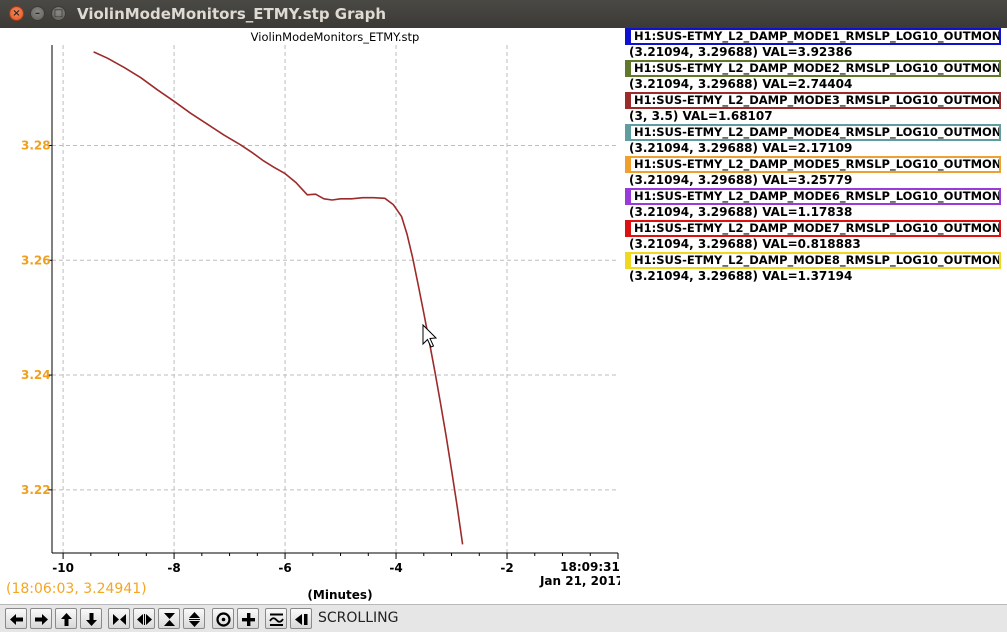  I want to click on reset-icon, so click(223, 619).